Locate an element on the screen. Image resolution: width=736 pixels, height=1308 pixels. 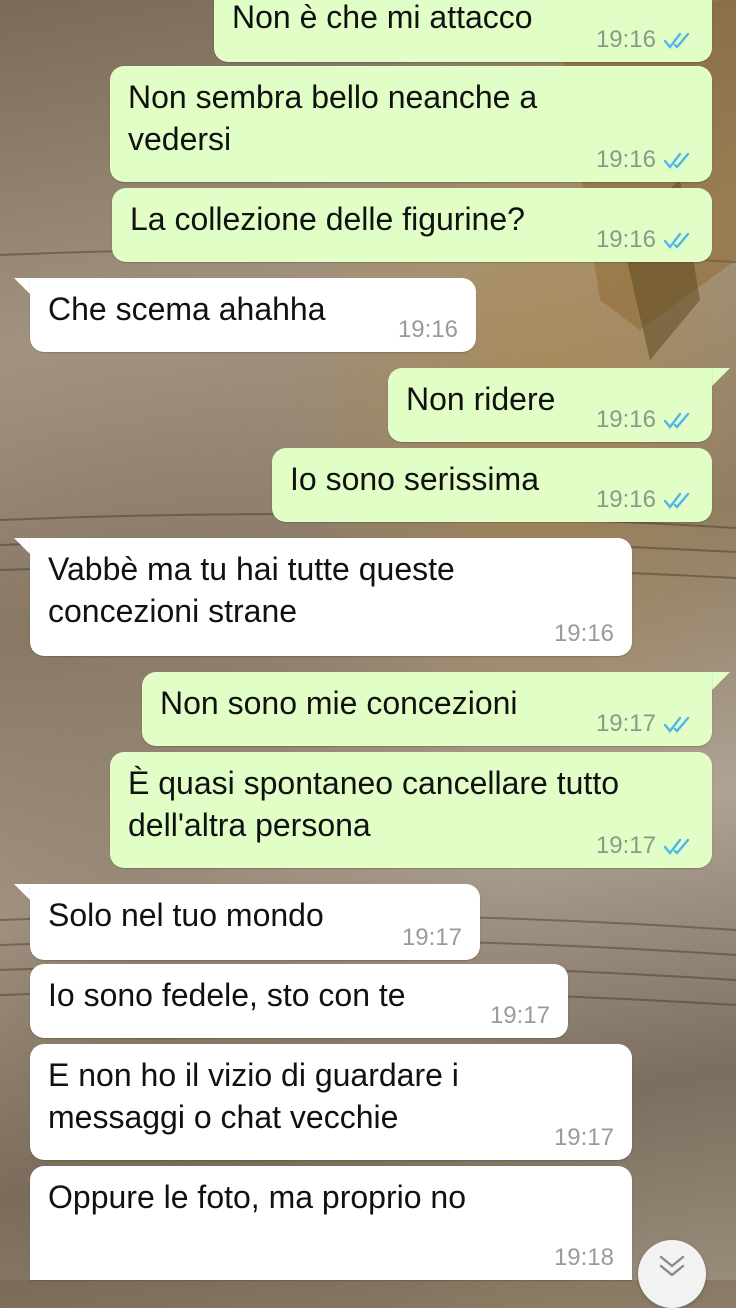
message-bubble-outgoing: Non ridere 19:16 is located at coordinates (550, 405).